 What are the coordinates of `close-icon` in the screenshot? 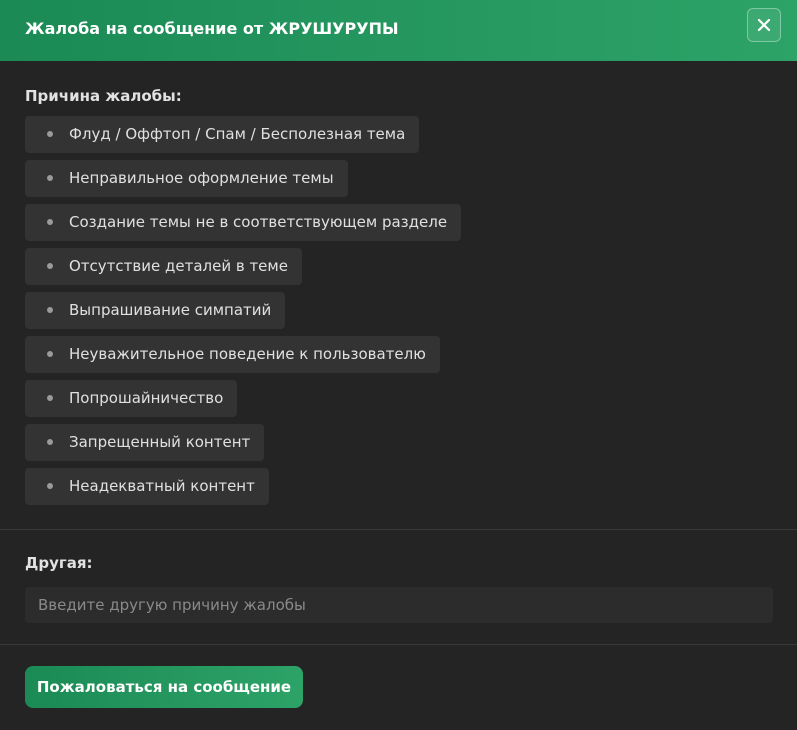 It's located at (764, 25).